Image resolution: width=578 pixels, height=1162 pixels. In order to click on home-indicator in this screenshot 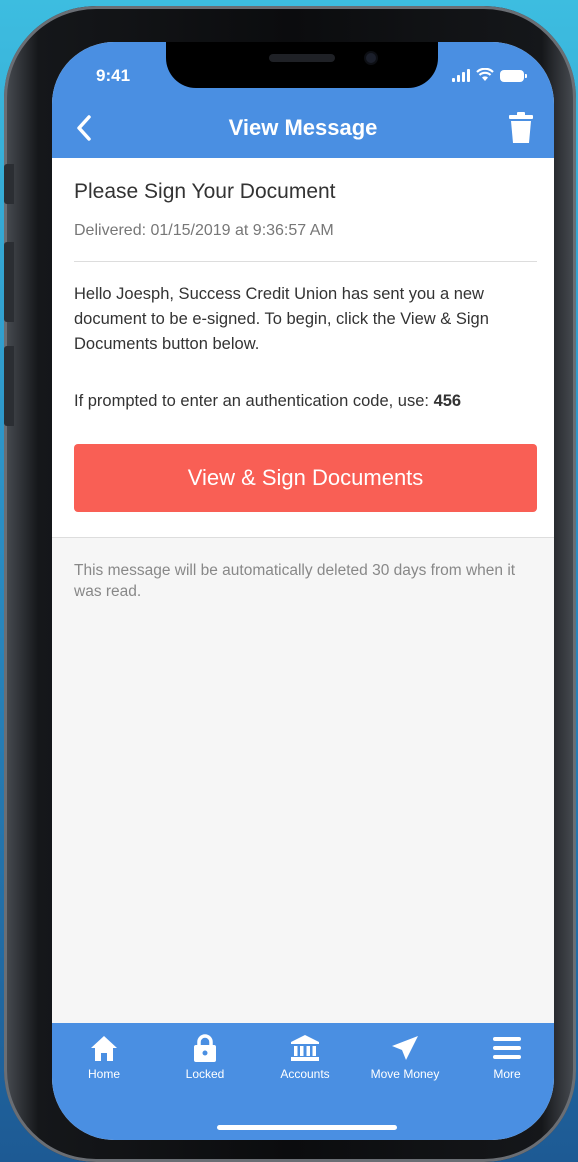, I will do `click(307, 1127)`.